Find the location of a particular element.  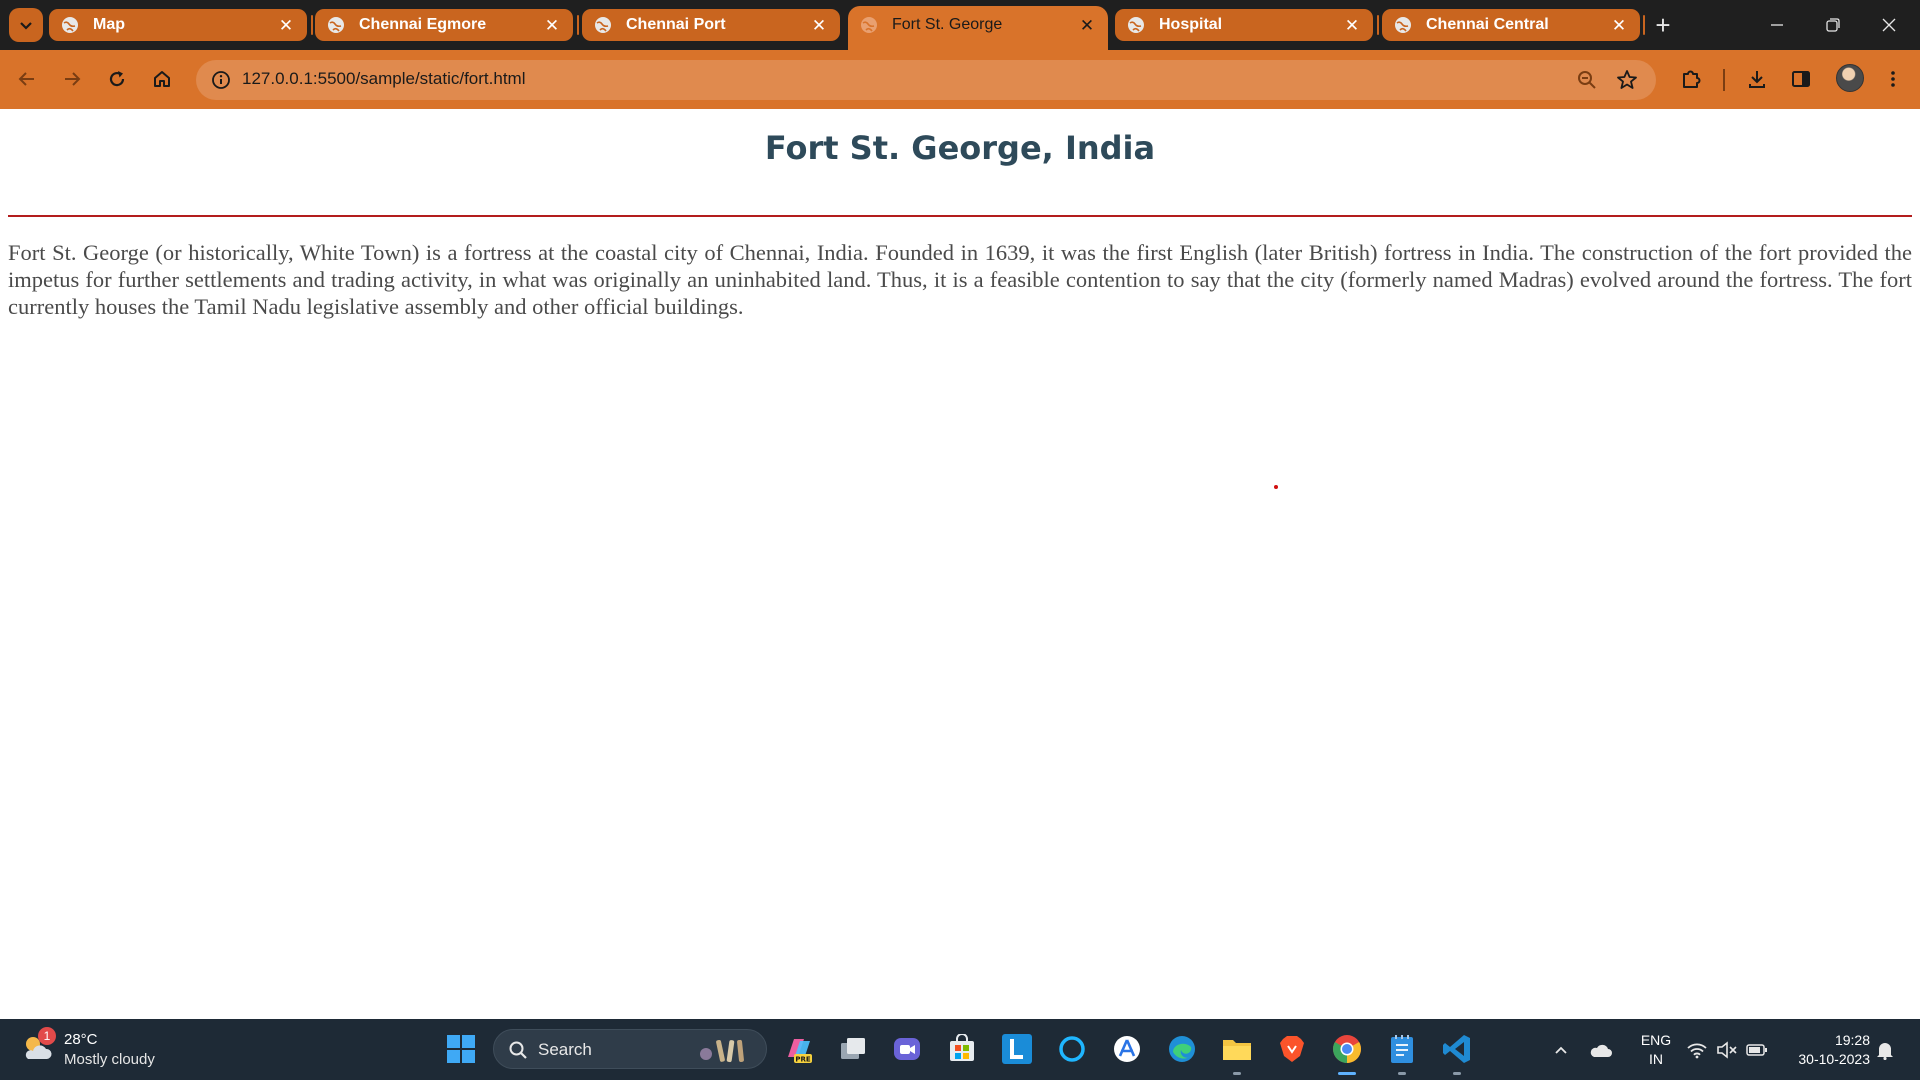

profile-avatar is located at coordinates (1850, 78).